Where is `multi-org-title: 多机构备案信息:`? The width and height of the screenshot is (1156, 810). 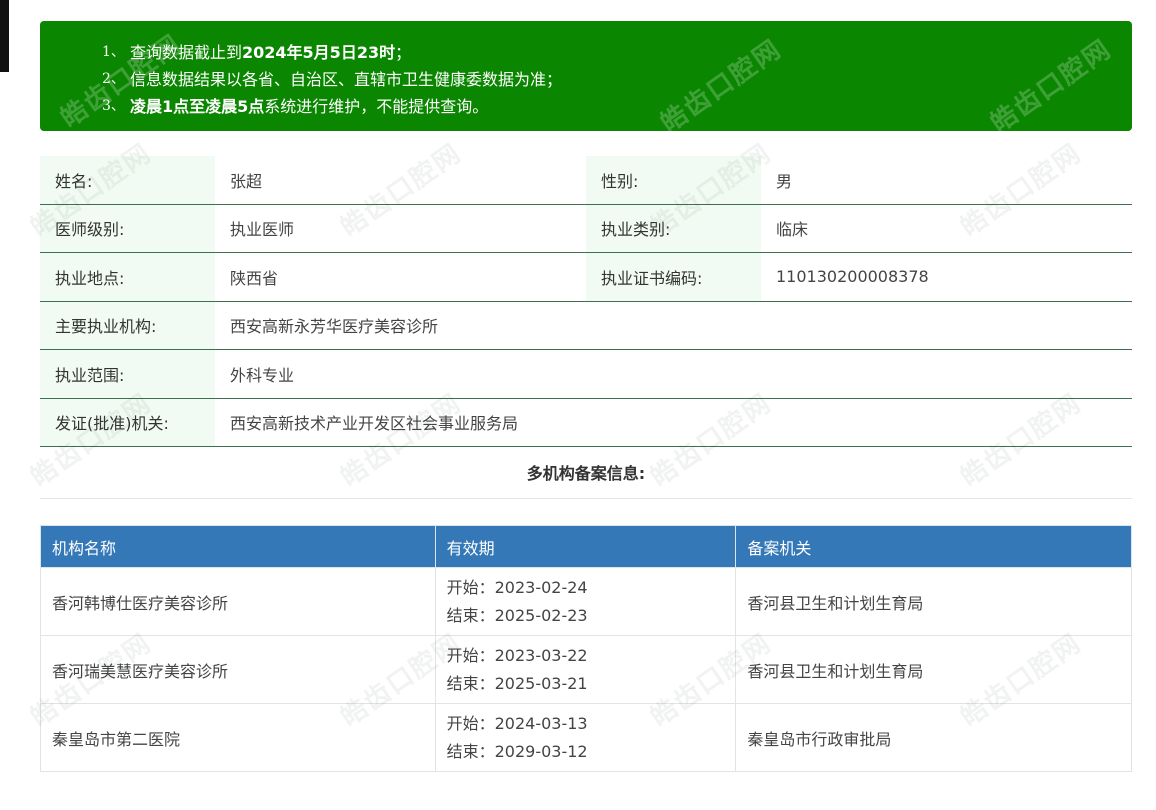 multi-org-title: 多机构备案信息: is located at coordinates (586, 474).